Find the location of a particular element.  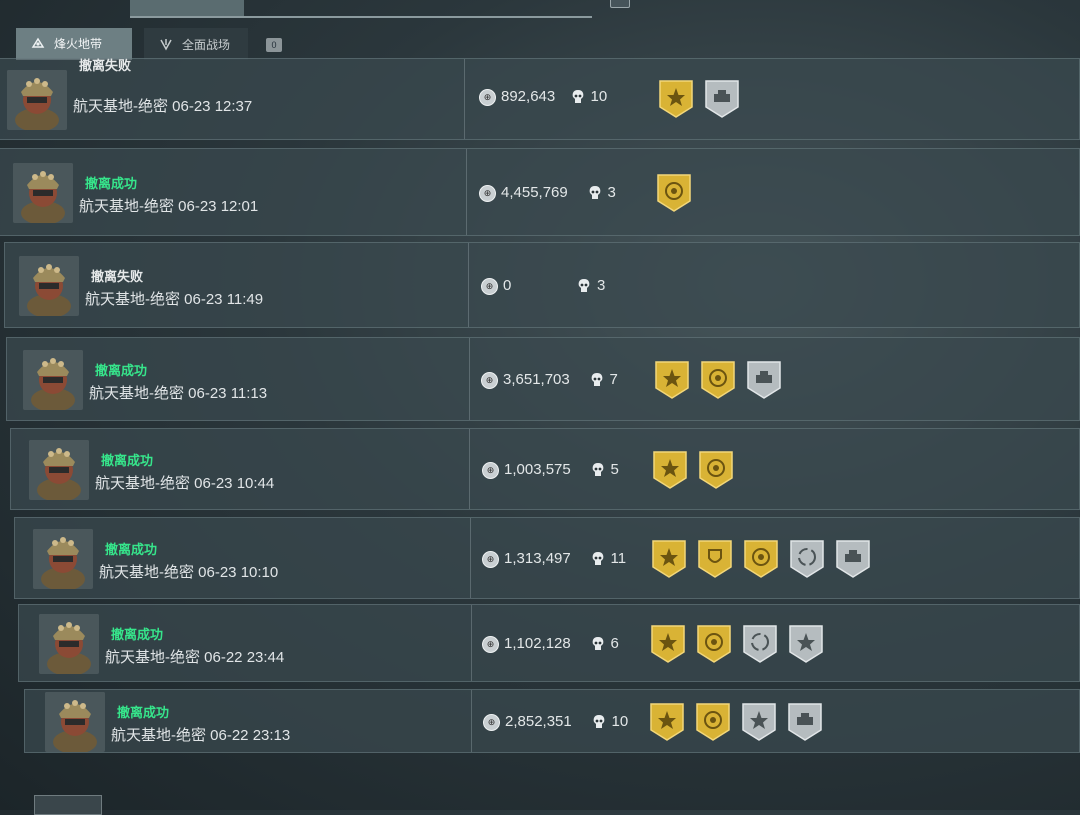

tab-fire-zone-label: 烽火地带 is located at coordinates (78, 43).